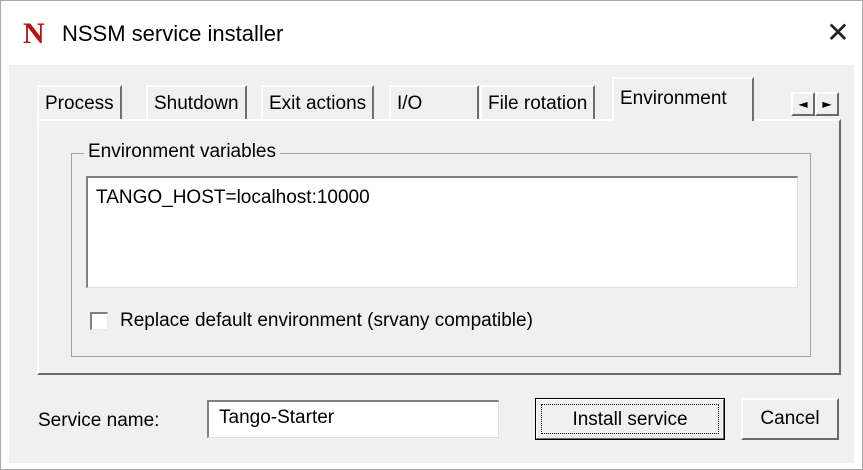  Describe the element at coordinates (99, 420) in the screenshot. I see `service-name-label: Service name:` at that location.